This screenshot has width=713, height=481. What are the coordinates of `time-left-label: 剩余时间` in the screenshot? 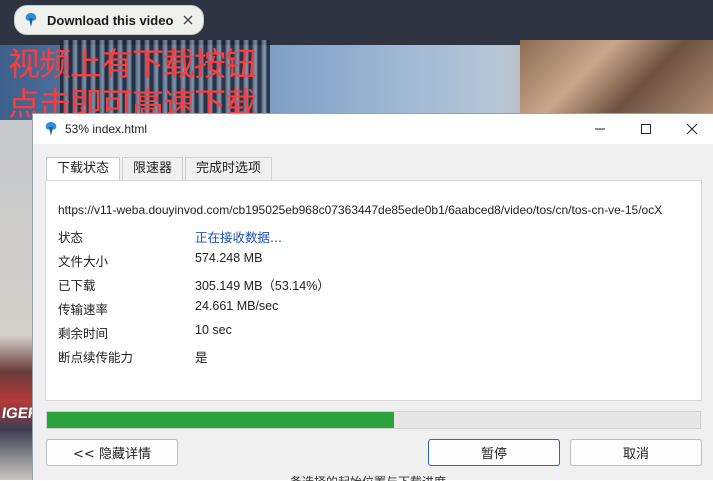 It's located at (83, 333).